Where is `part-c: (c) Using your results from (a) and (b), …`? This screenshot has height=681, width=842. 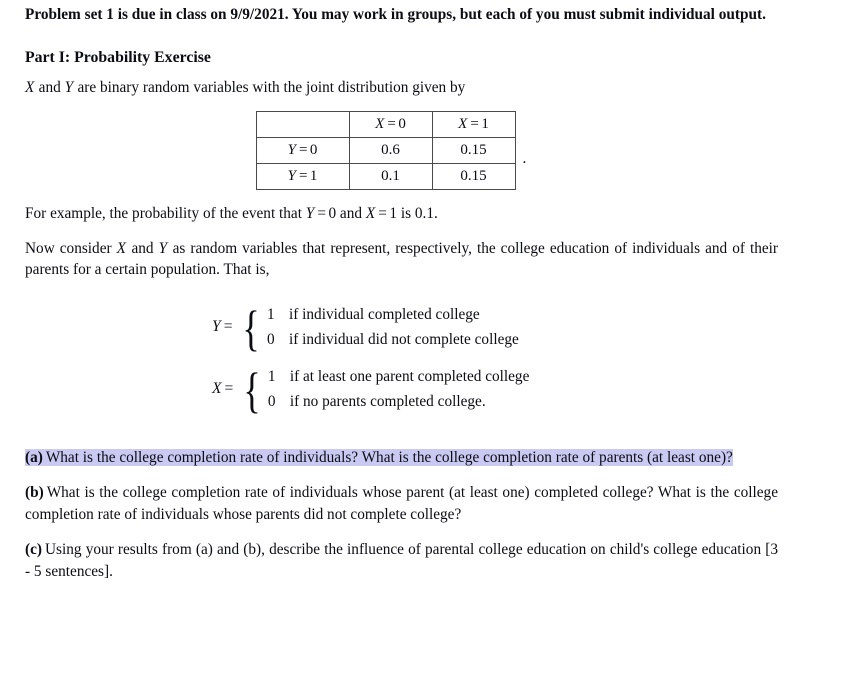
part-c: (c) Using your results from (a) and (b), … is located at coordinates (401, 561).